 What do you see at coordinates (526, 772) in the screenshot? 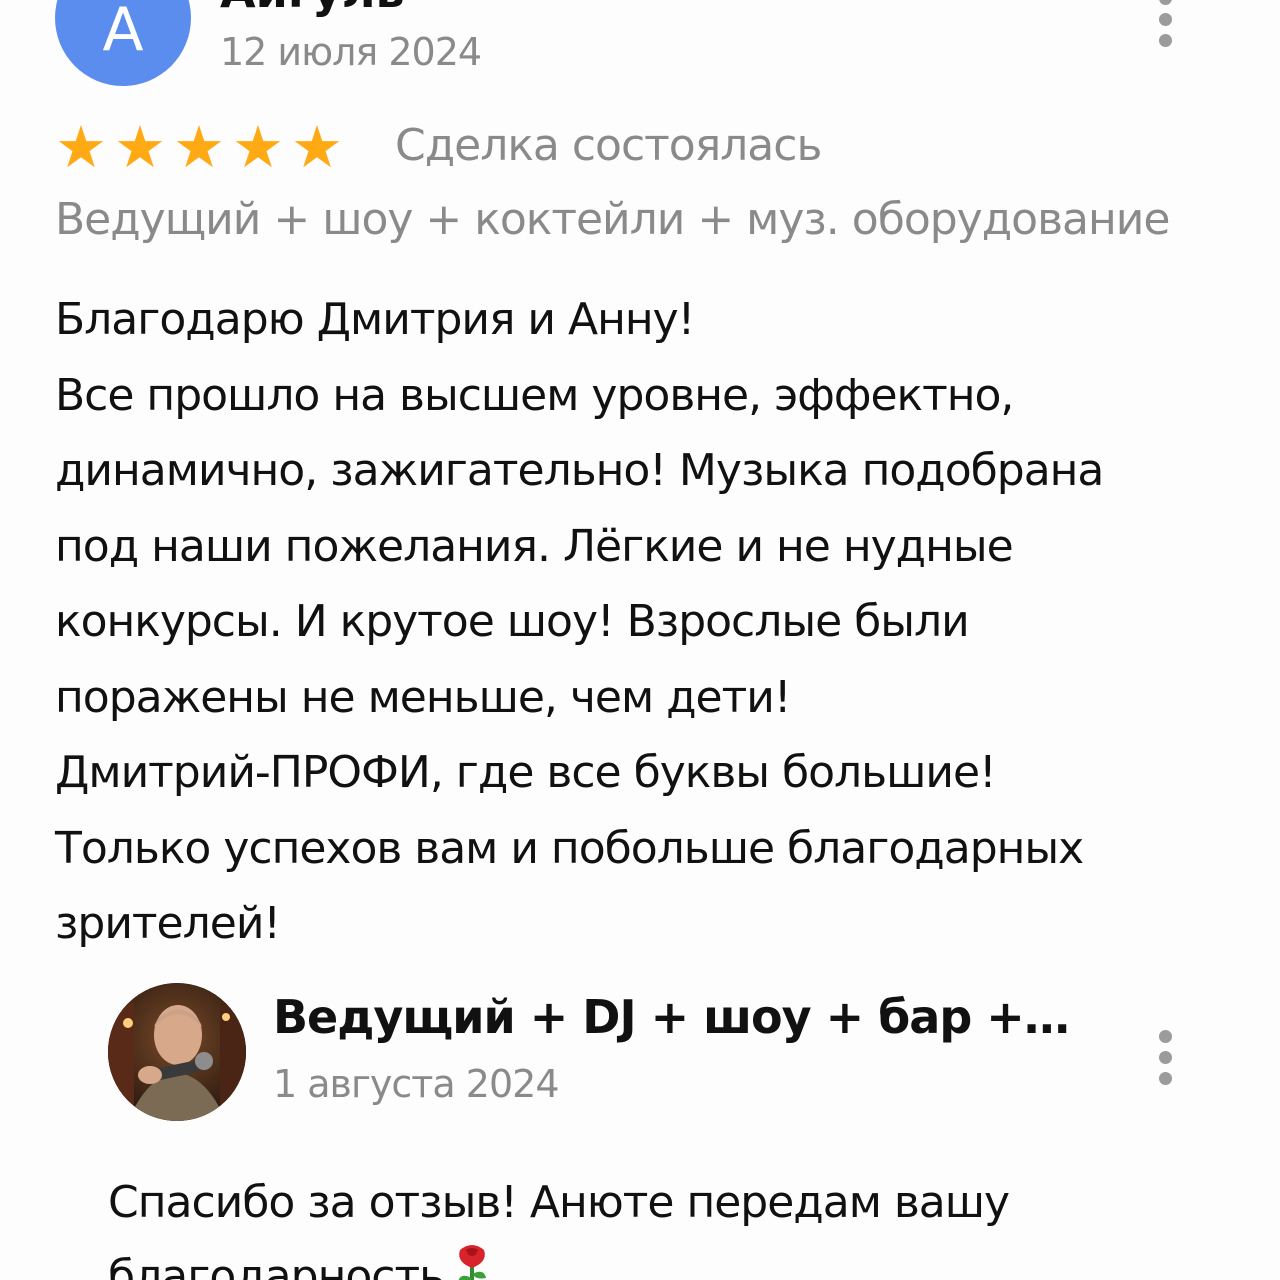
I see `review-text-line: Дмитрий-ПРОФИ, где все буквы большие!` at bounding box center [526, 772].